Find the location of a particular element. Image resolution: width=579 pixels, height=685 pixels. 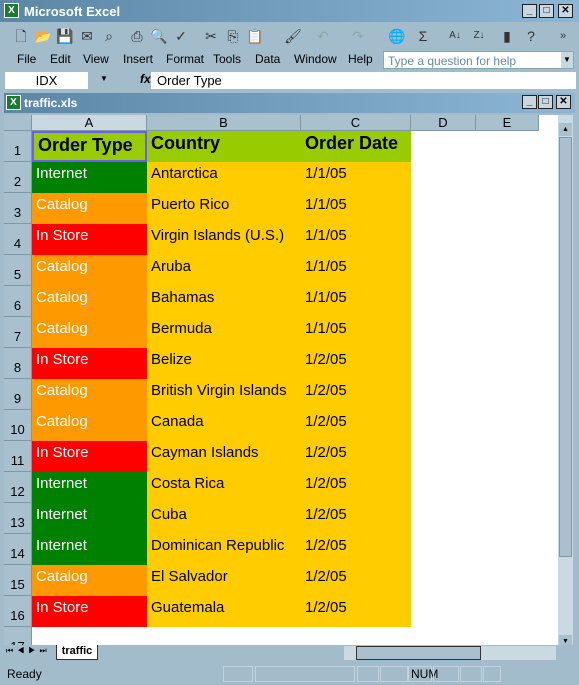

country-cell: Puerto Rico is located at coordinates (224, 208).